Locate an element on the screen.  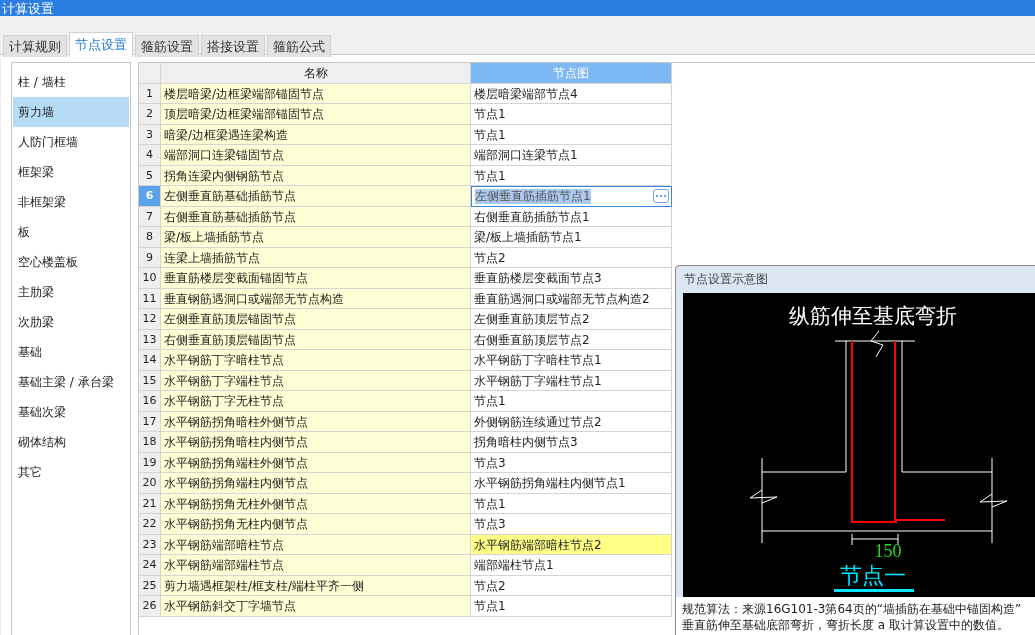
table-cell: 水平钢筋拐角端柱内侧节点1 is located at coordinates (571, 483).